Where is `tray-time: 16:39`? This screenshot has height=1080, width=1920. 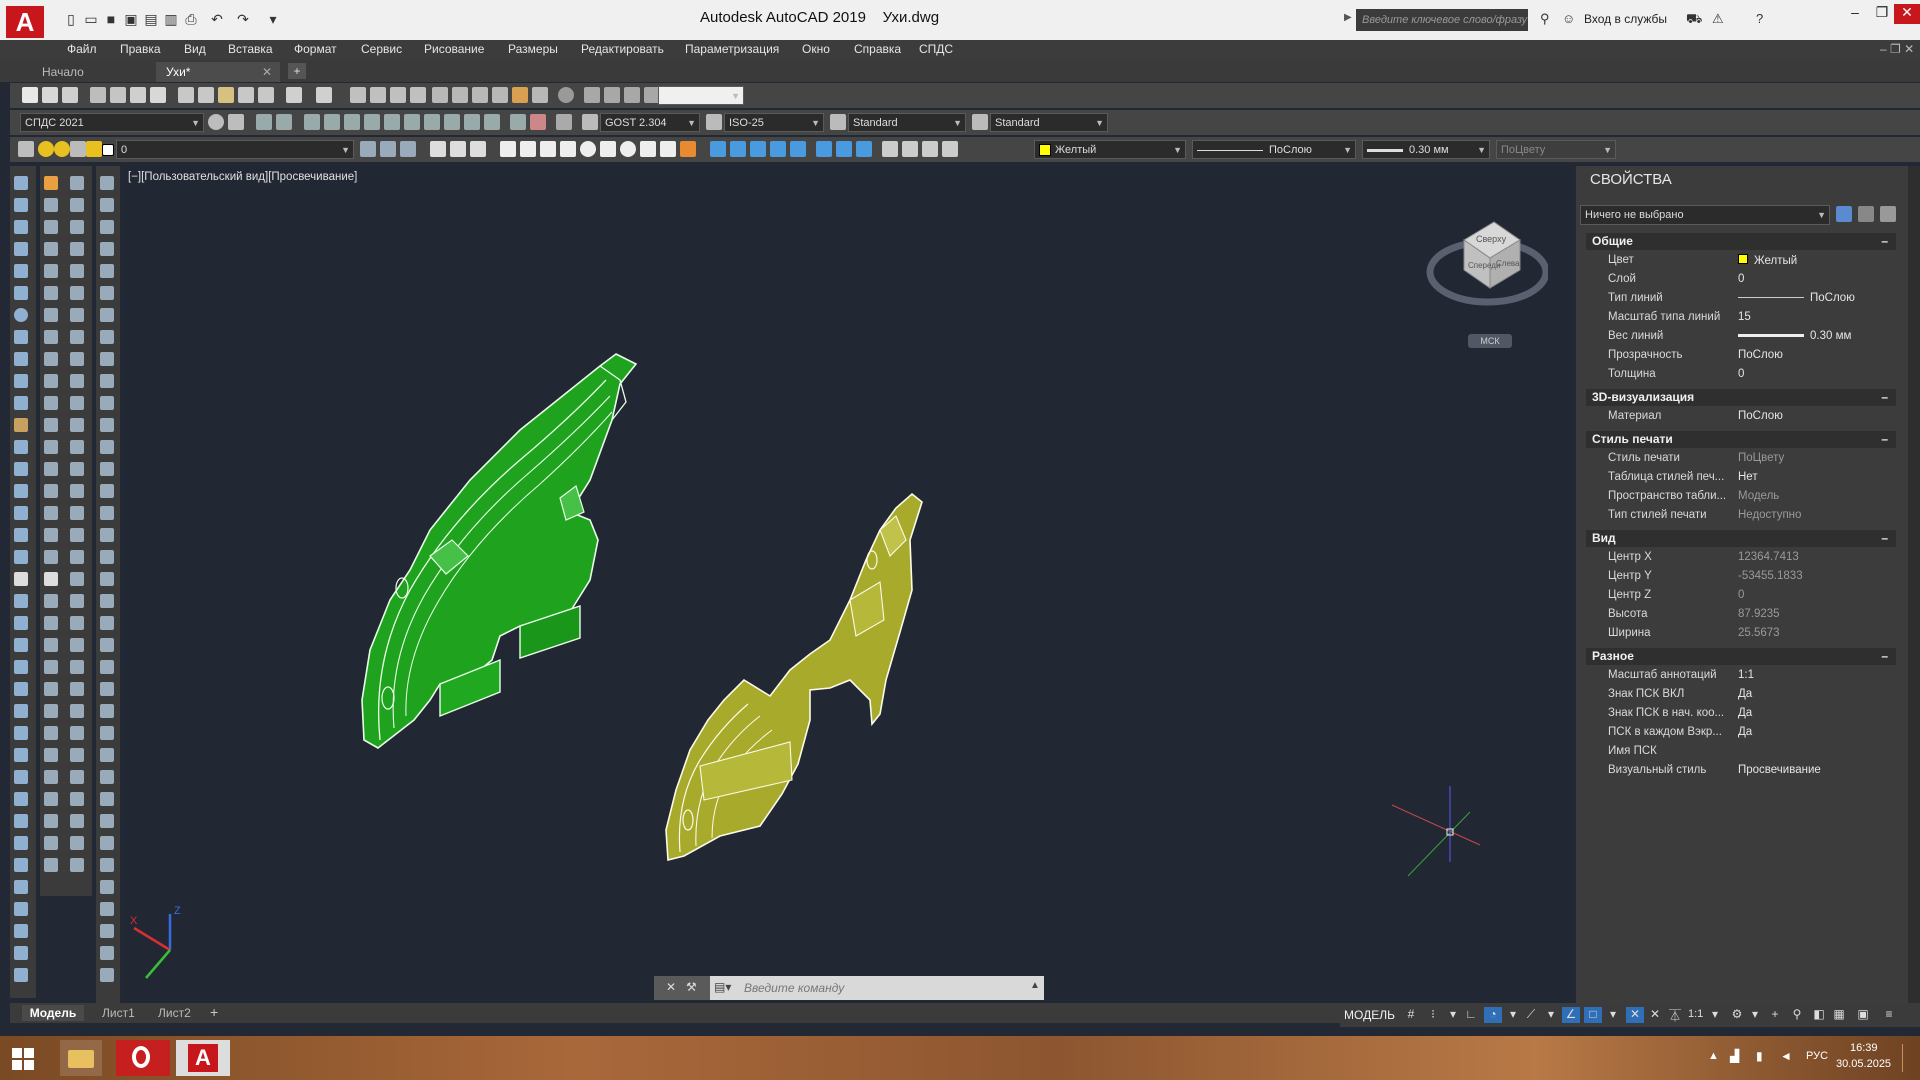 tray-time: 16:39 is located at coordinates (1864, 1048).